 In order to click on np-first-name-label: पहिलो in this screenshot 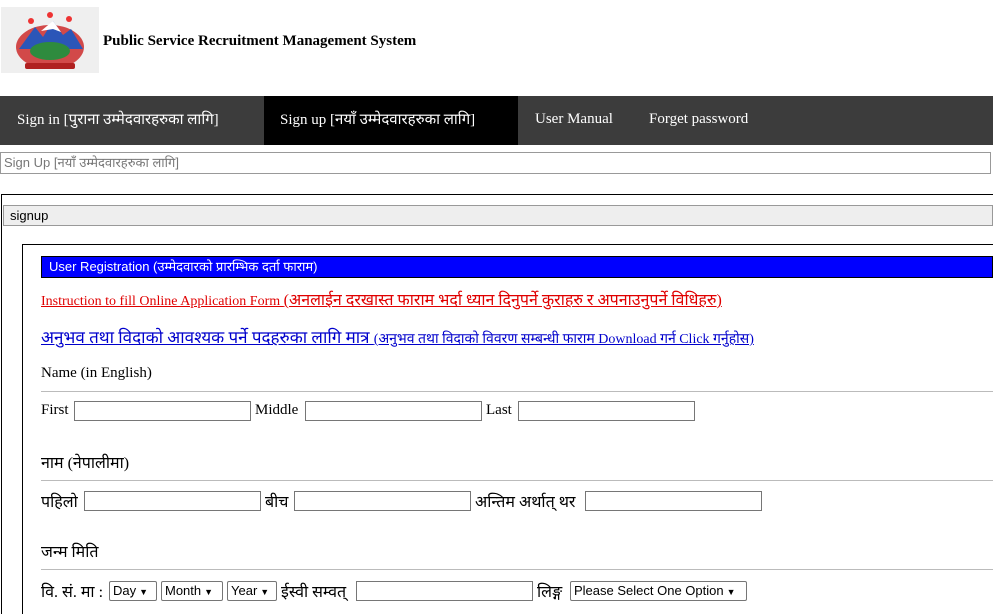, I will do `click(59, 502)`.